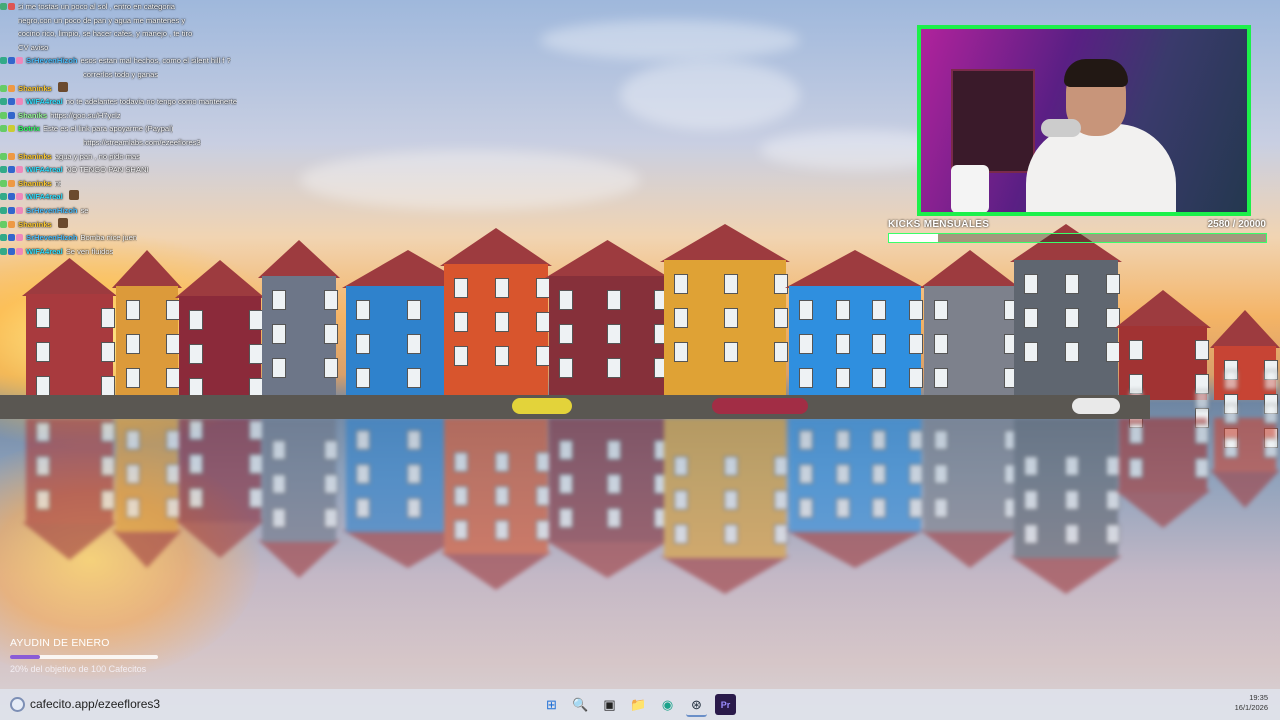 This screenshot has width=1280, height=720. What do you see at coordinates (667, 704) in the screenshot?
I see `edge-browser-icon: ◉` at bounding box center [667, 704].